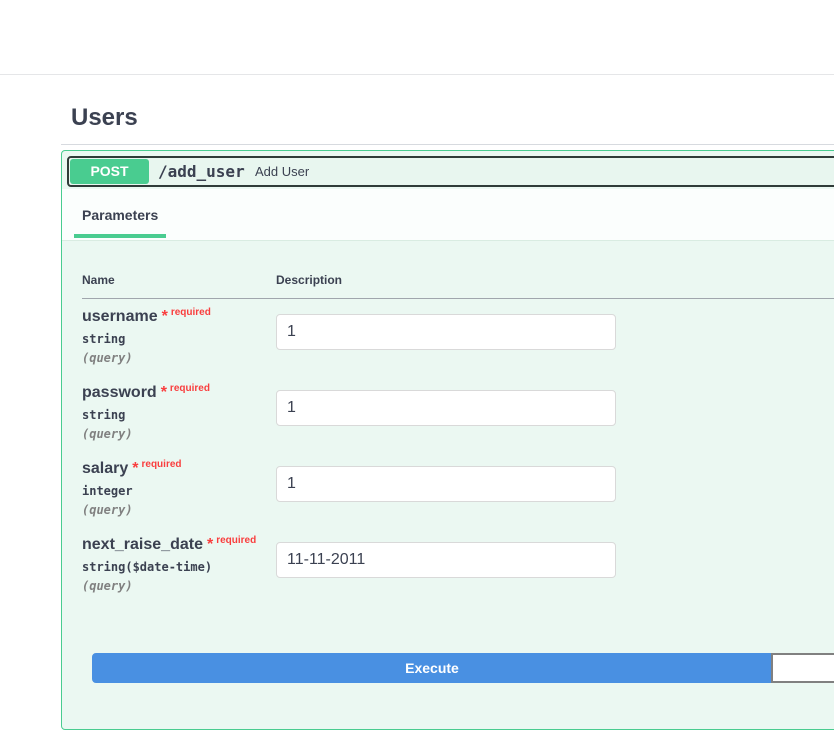 The height and width of the screenshot is (730, 834). What do you see at coordinates (120, 236) in the screenshot?
I see `tab-active-indicator` at bounding box center [120, 236].